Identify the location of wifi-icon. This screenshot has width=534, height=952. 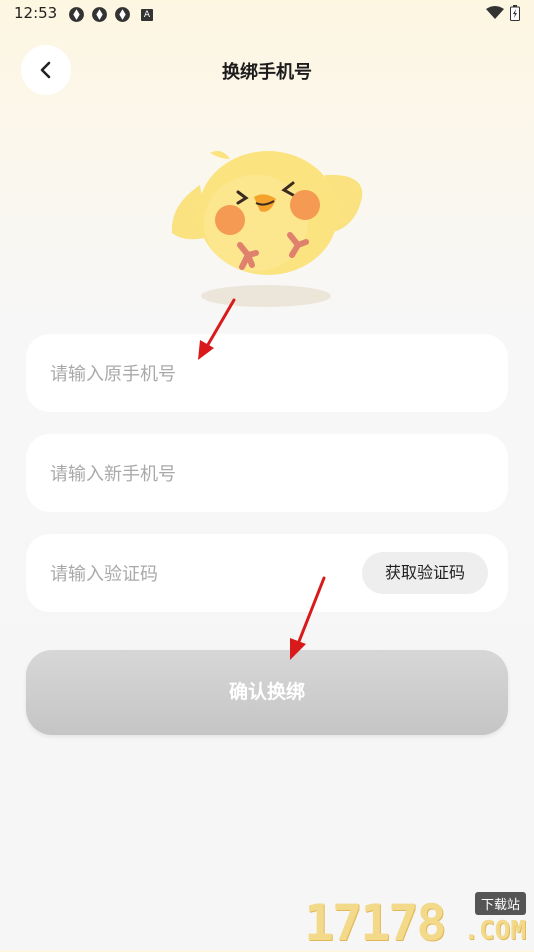
(495, 12).